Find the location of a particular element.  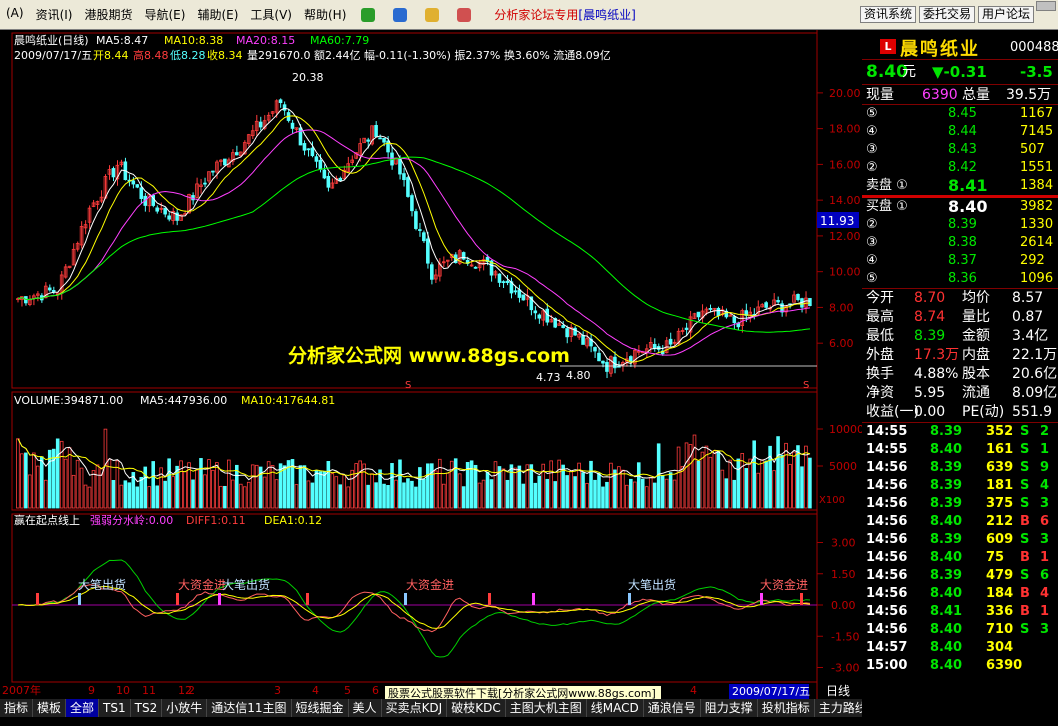

asks-price: 8.41 is located at coordinates (968, 185).